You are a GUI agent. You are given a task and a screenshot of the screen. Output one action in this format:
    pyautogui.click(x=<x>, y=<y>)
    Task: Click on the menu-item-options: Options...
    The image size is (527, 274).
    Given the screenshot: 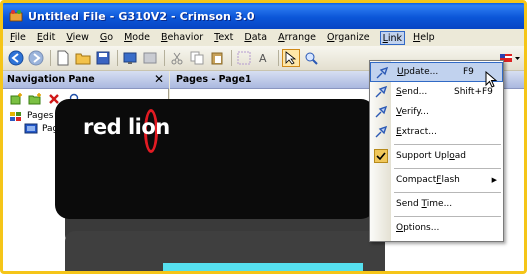 What is the action you would take?
    pyautogui.click(x=436, y=228)
    